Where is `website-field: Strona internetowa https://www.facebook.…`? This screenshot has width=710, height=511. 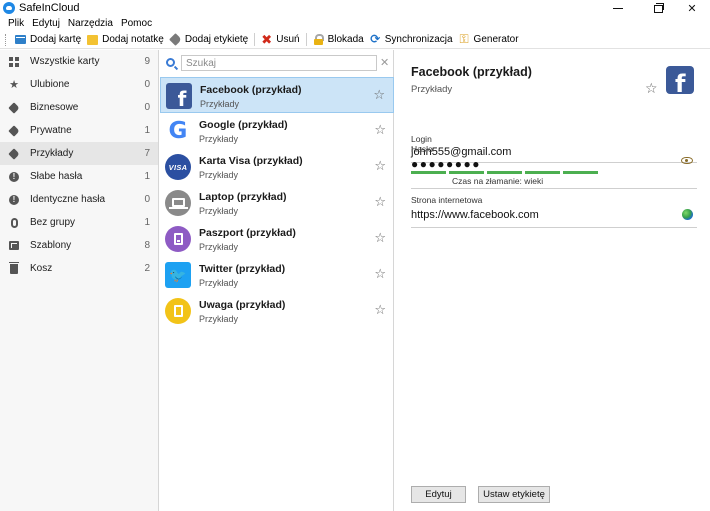 website-field: Strona internetowa https://www.facebook.… is located at coordinates (554, 211).